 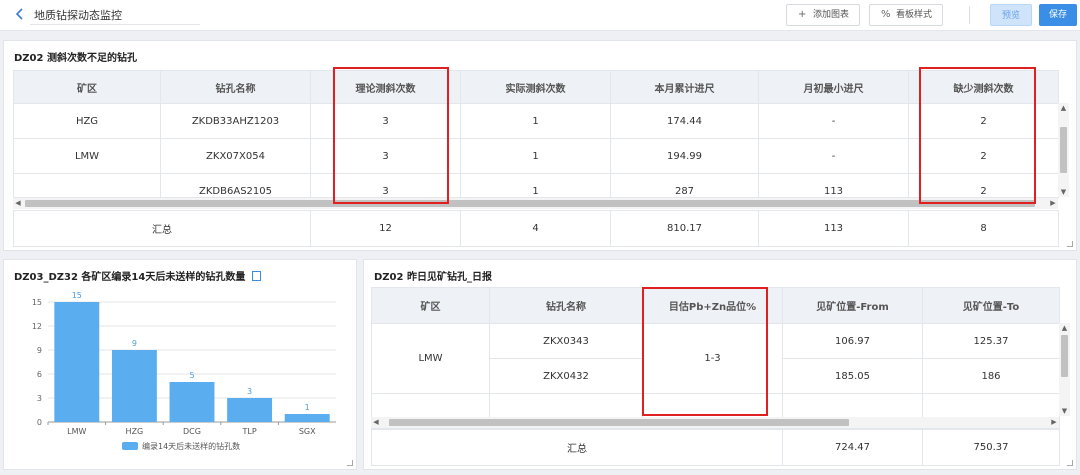 What do you see at coordinates (115, 24) in the screenshot?
I see `title-underline` at bounding box center [115, 24].